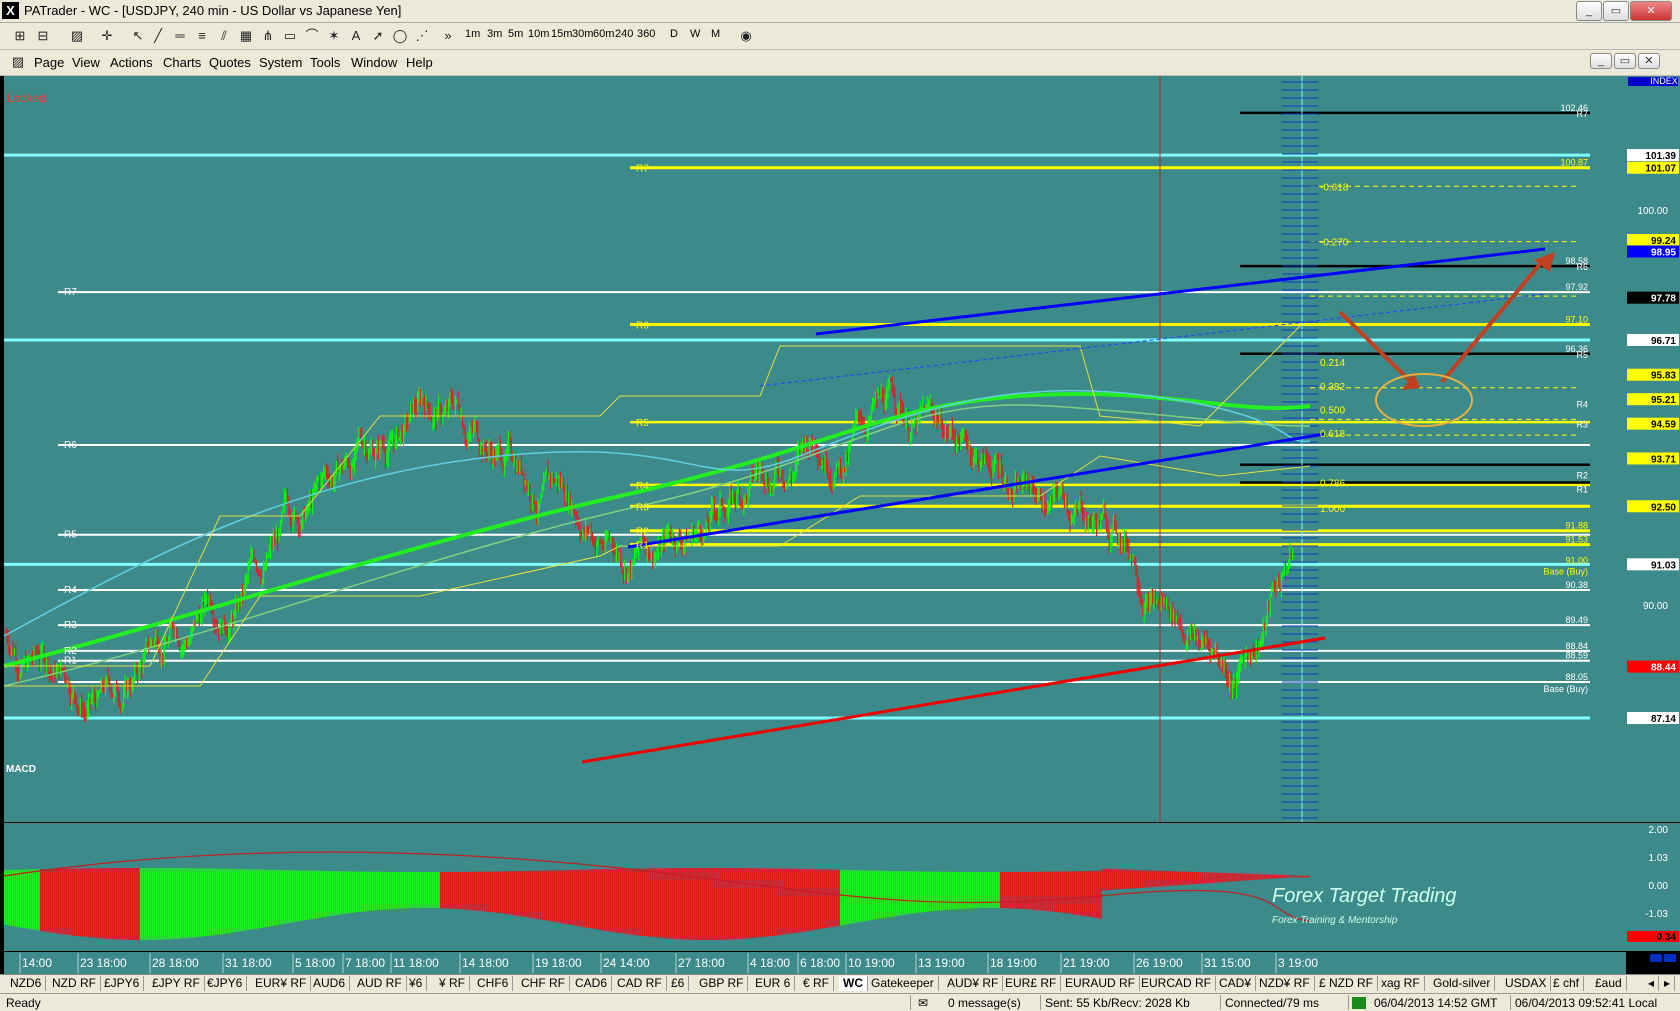 The width and height of the screenshot is (1680, 1011). Describe the element at coordinates (330, 983) in the screenshot. I see `symbol-tab: AUD6` at that location.